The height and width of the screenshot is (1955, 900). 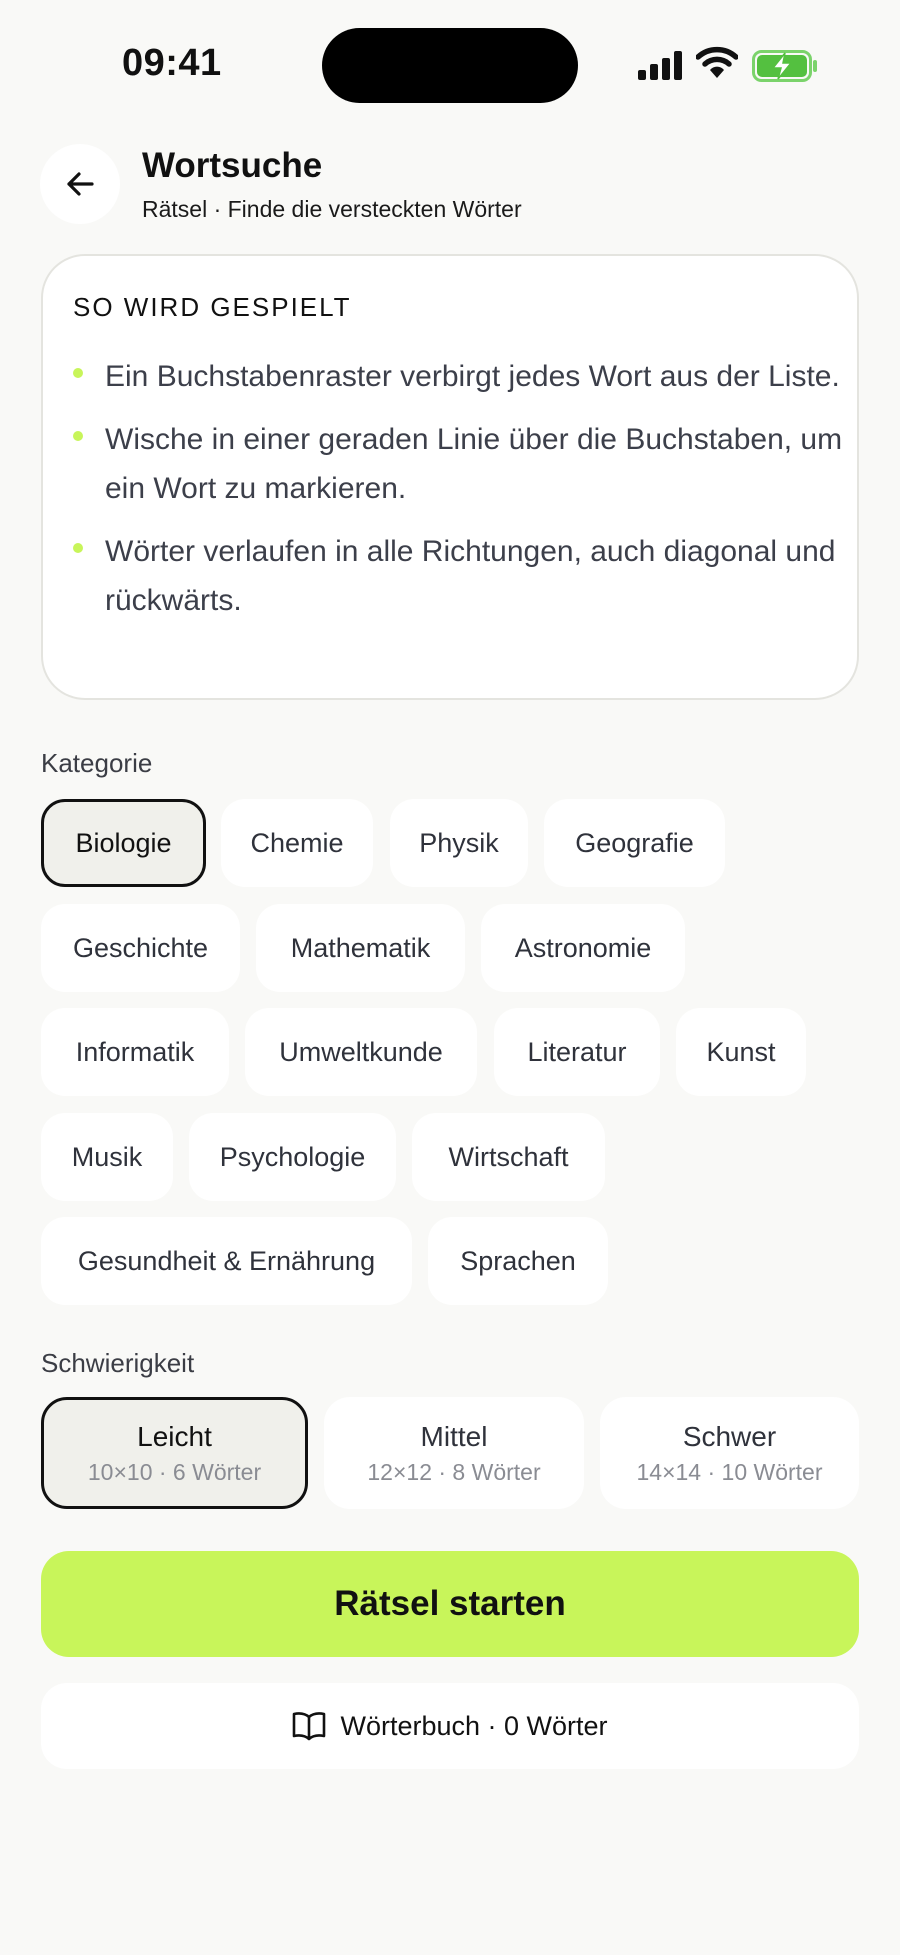 What do you see at coordinates (450, 1604) in the screenshot?
I see `start-puzzle-button: Rätsel starten` at bounding box center [450, 1604].